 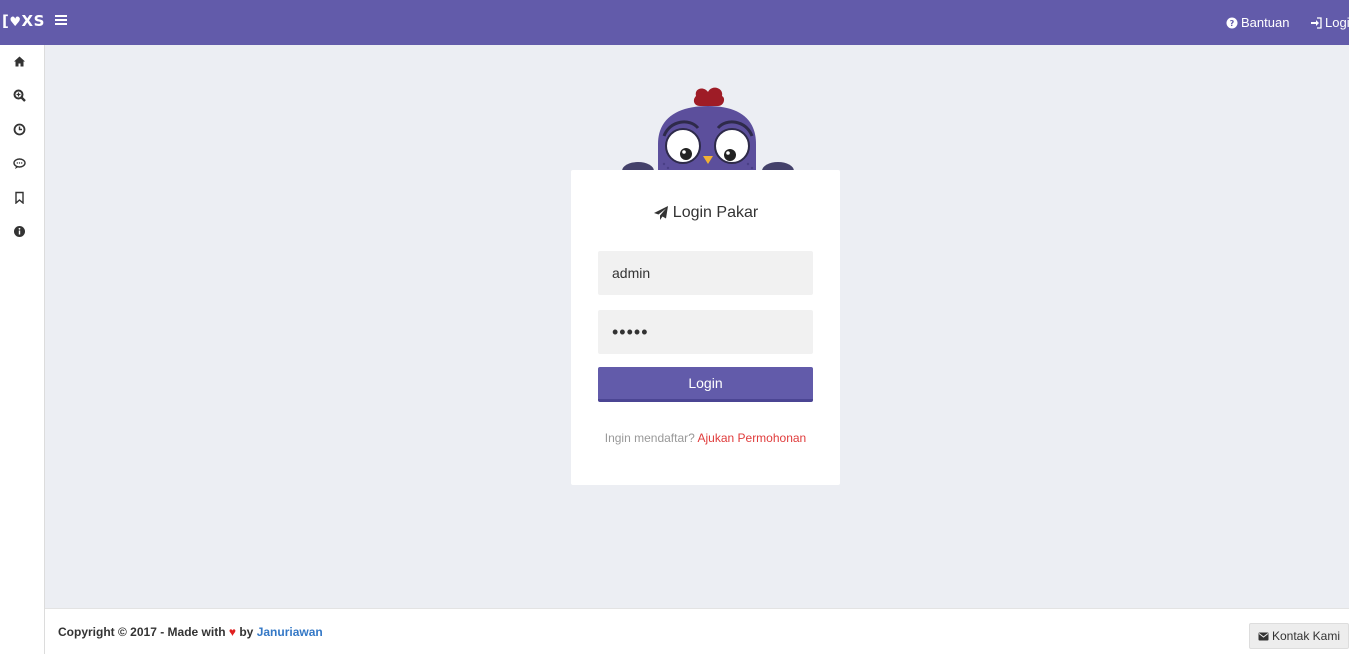 What do you see at coordinates (1263, 636) in the screenshot?
I see `envelope-icon` at bounding box center [1263, 636].